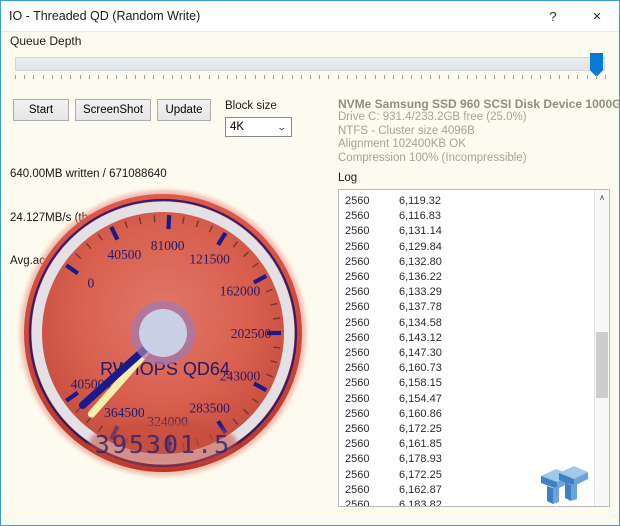 This screenshot has height=526, width=620. I want to click on log-label: Log, so click(348, 178).